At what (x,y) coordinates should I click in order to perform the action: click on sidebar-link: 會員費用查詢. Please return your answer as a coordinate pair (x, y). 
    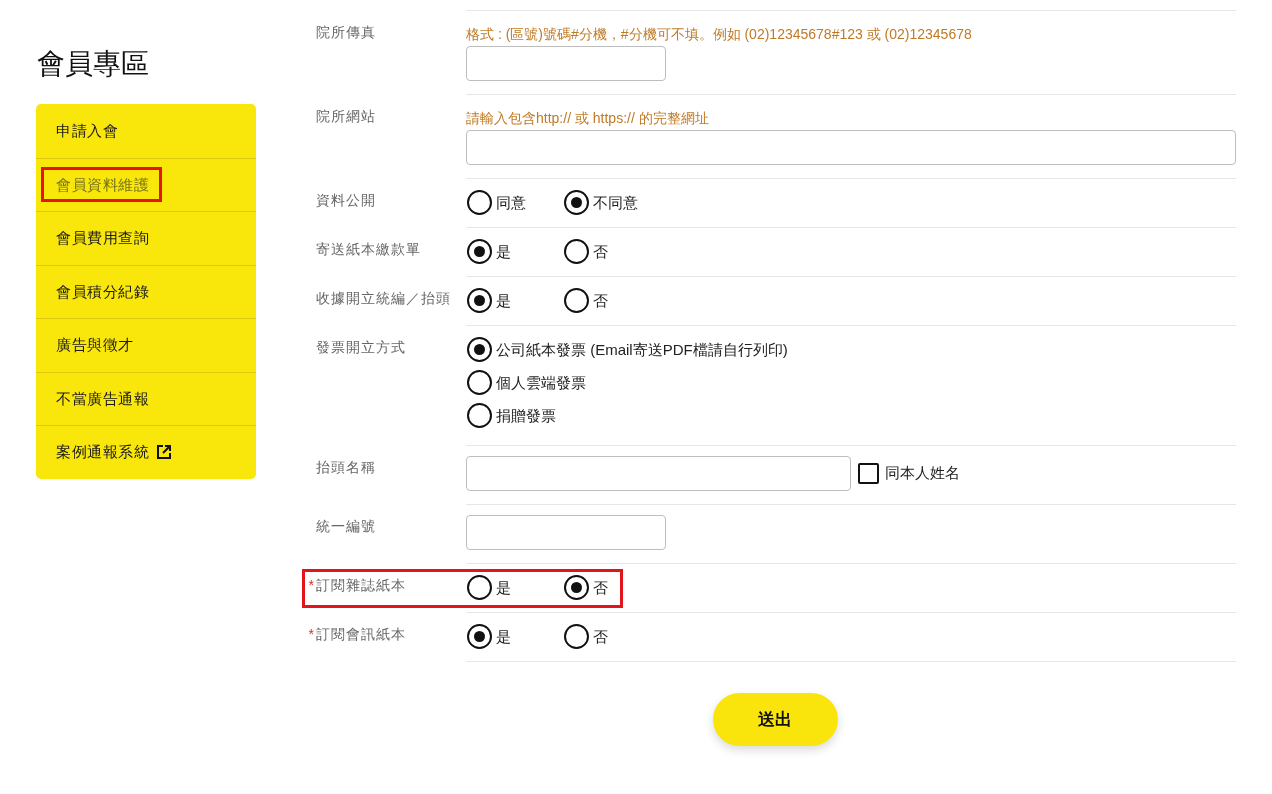
    Looking at the image, I should click on (146, 238).